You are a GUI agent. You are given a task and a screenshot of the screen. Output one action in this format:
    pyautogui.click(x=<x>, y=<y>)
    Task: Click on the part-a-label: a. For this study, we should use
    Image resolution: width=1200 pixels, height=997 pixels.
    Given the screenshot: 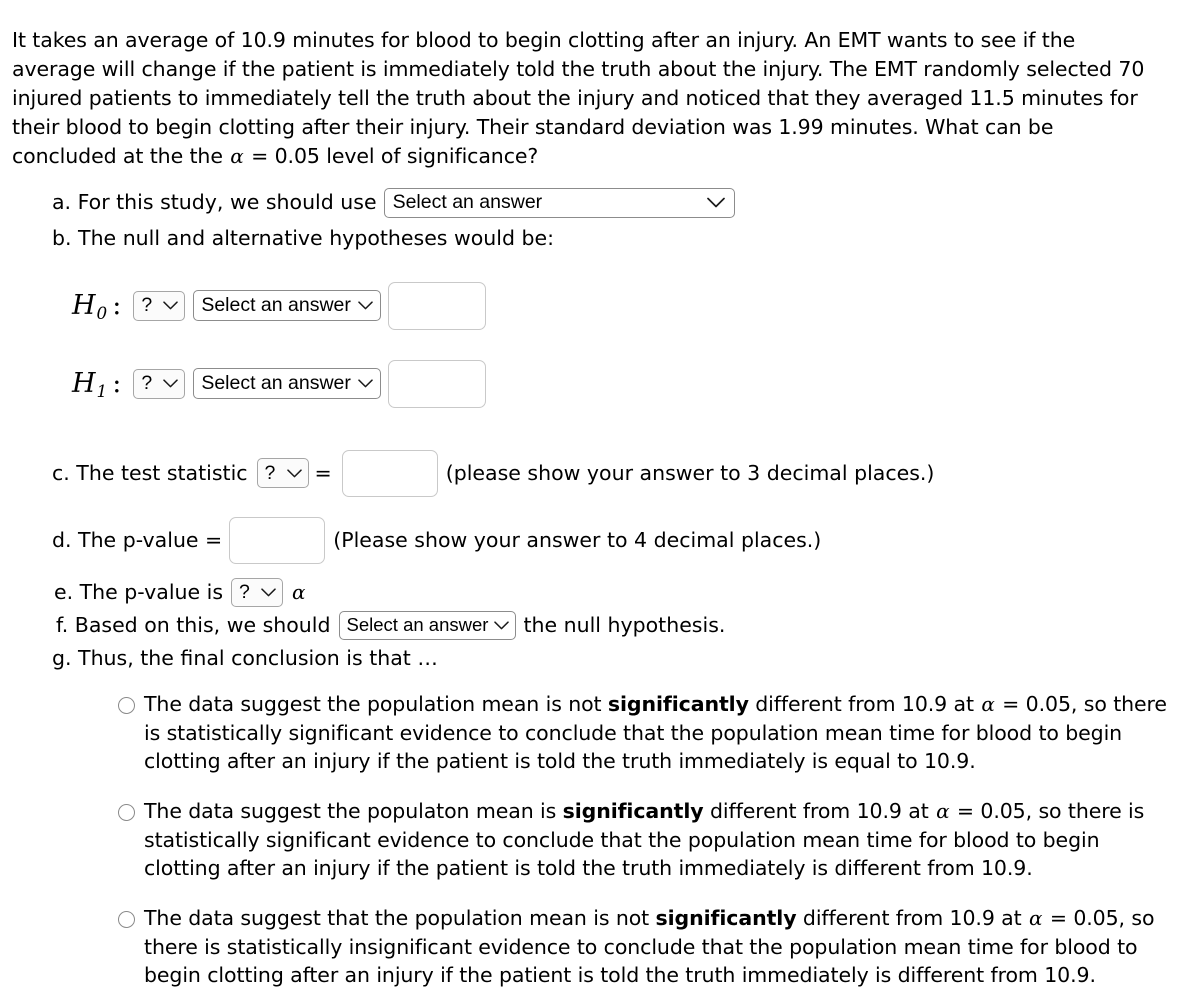 What is the action you would take?
    pyautogui.click(x=214, y=202)
    